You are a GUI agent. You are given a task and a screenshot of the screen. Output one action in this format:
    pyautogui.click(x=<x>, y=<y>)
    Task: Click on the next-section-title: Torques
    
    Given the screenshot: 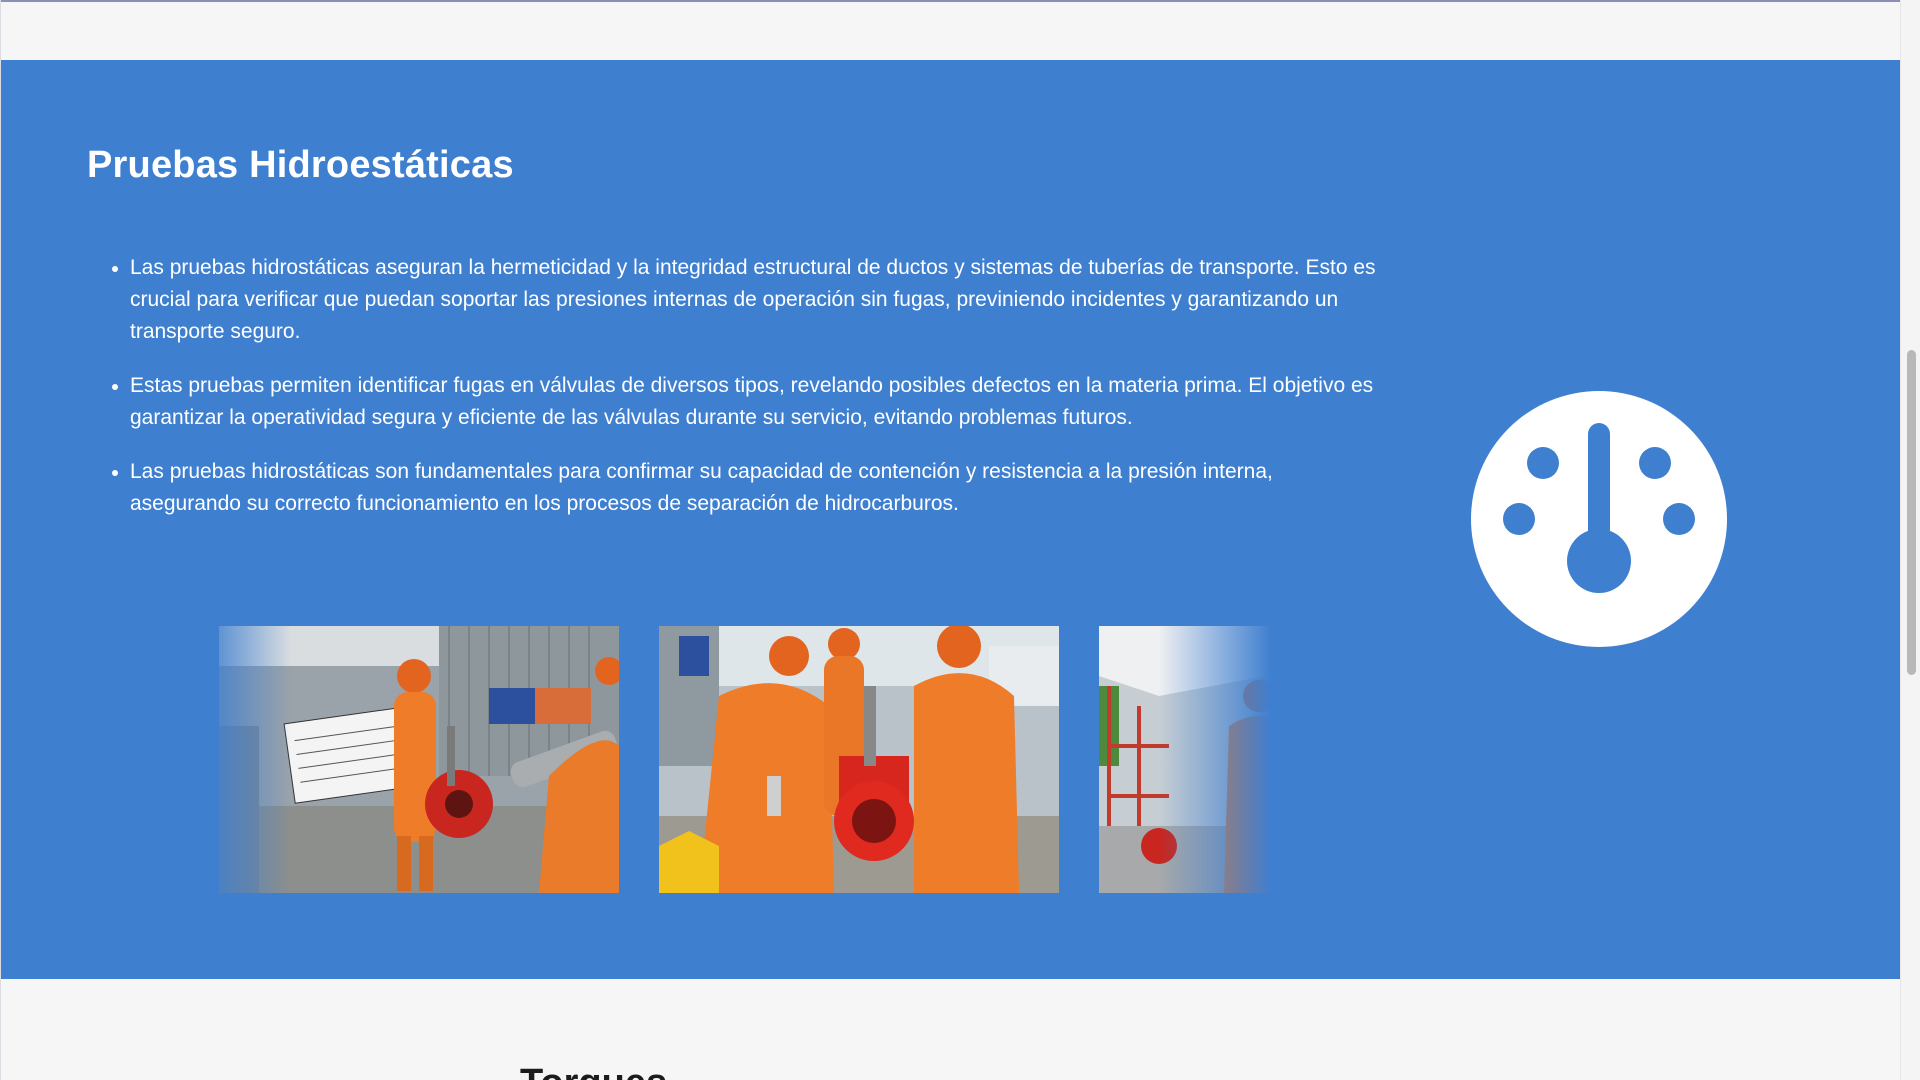 What is the action you would take?
    pyautogui.click(x=593, y=1071)
    